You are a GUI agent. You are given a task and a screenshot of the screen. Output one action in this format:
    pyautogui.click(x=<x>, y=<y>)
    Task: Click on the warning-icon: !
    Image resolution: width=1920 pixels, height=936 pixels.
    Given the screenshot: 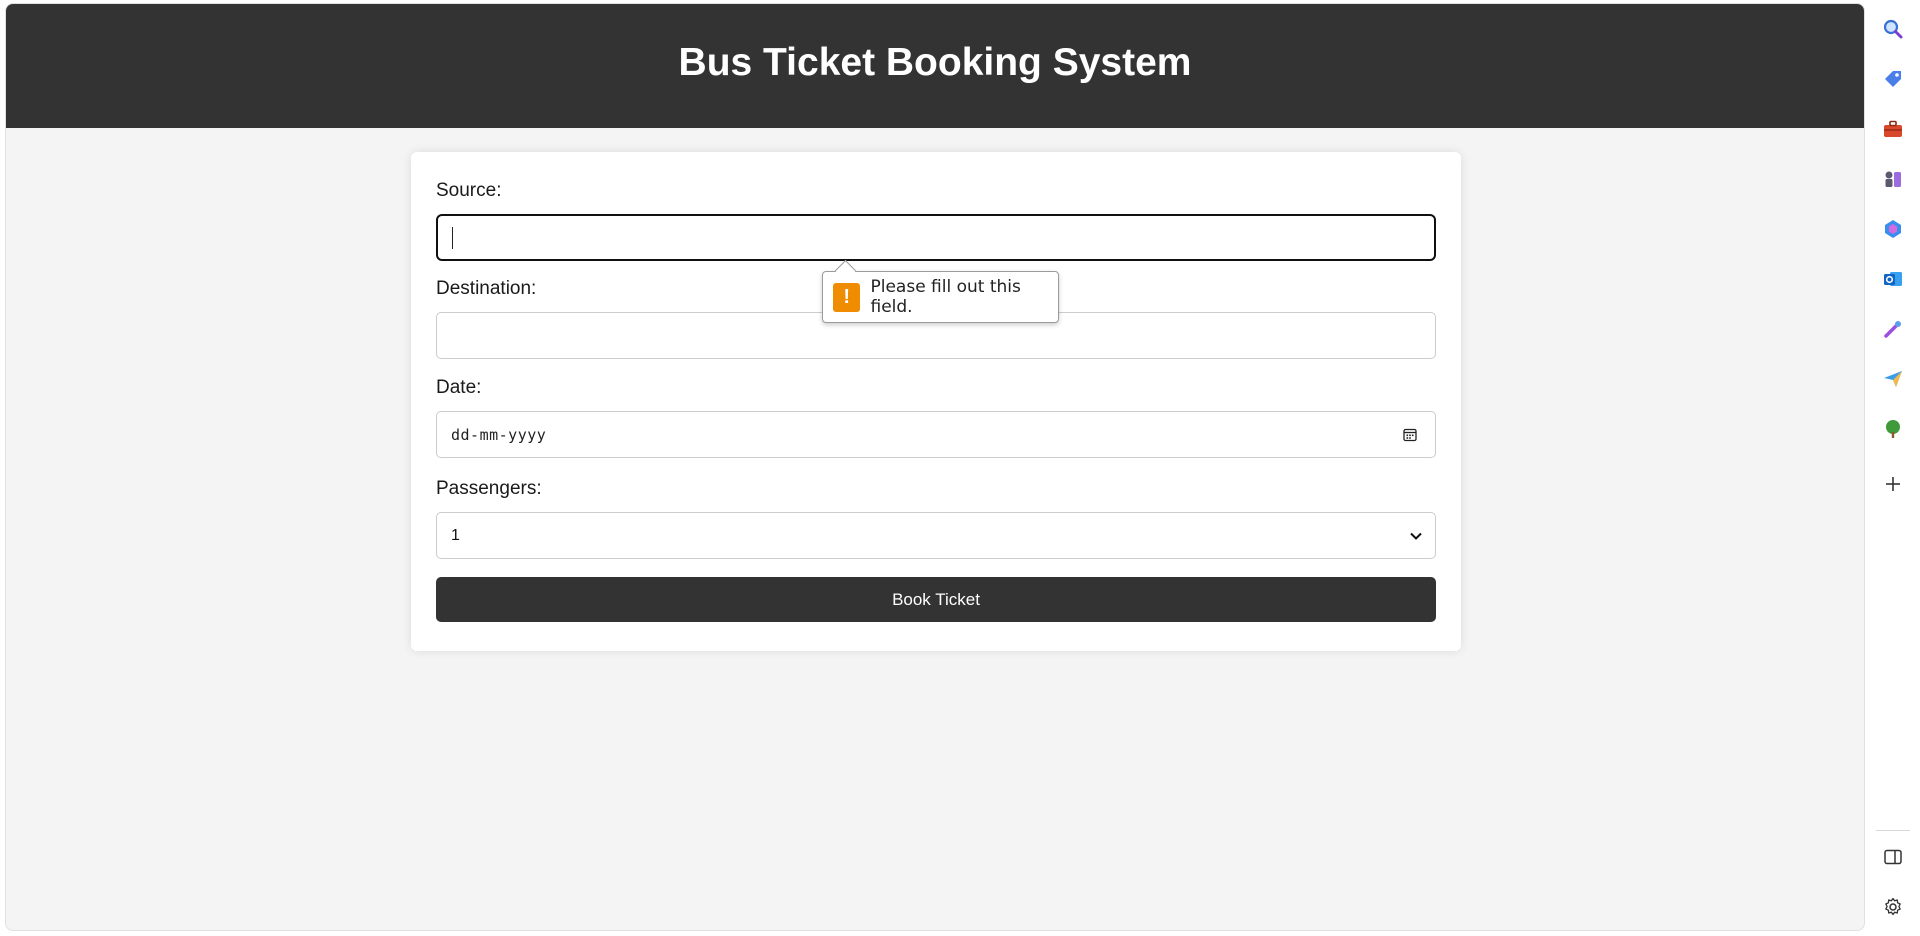 What is the action you would take?
    pyautogui.click(x=847, y=297)
    